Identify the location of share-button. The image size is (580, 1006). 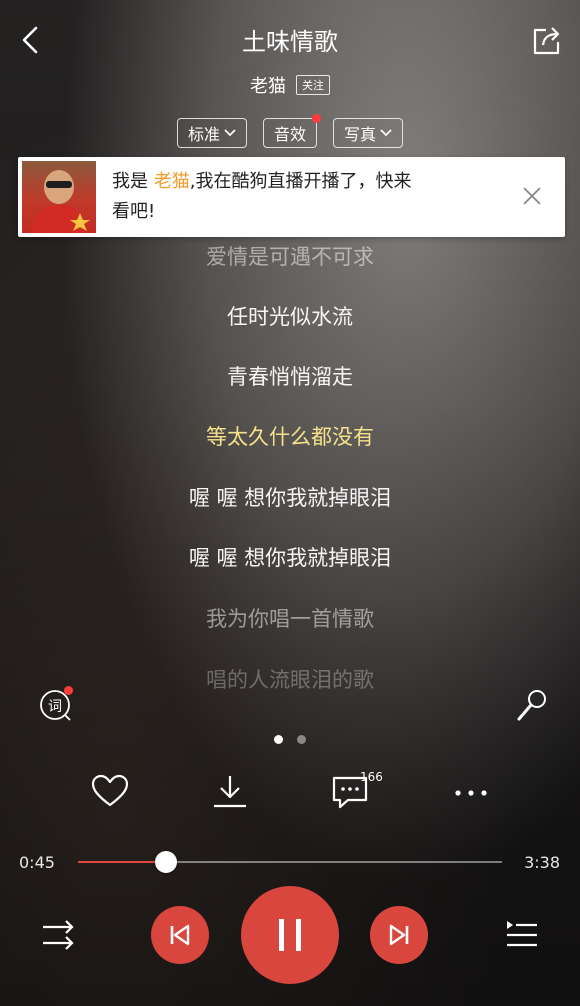
(547, 41).